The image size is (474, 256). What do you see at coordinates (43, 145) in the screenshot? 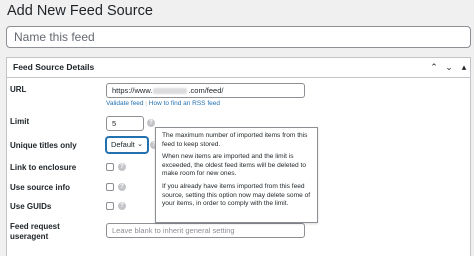
I see `unique-titles-label: Unique titles only` at bounding box center [43, 145].